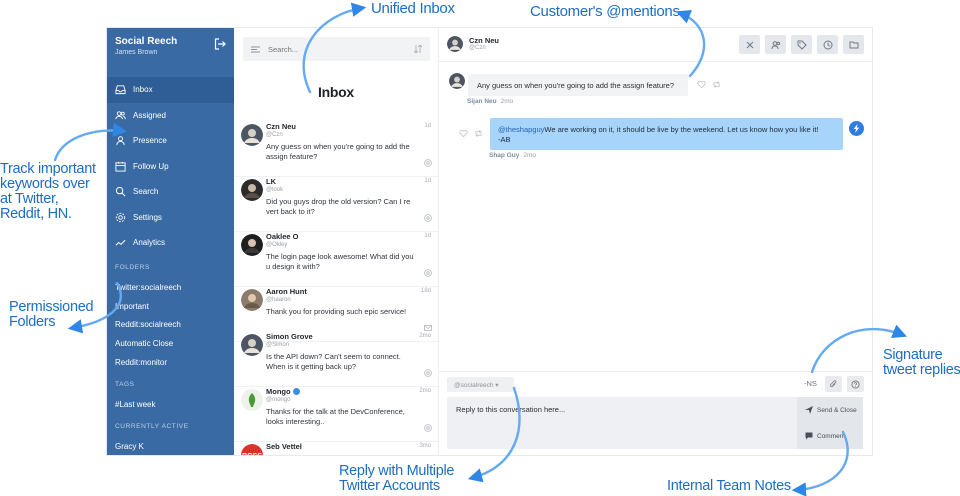  Describe the element at coordinates (425, 446) in the screenshot. I see `timestamp: 3mo` at that location.